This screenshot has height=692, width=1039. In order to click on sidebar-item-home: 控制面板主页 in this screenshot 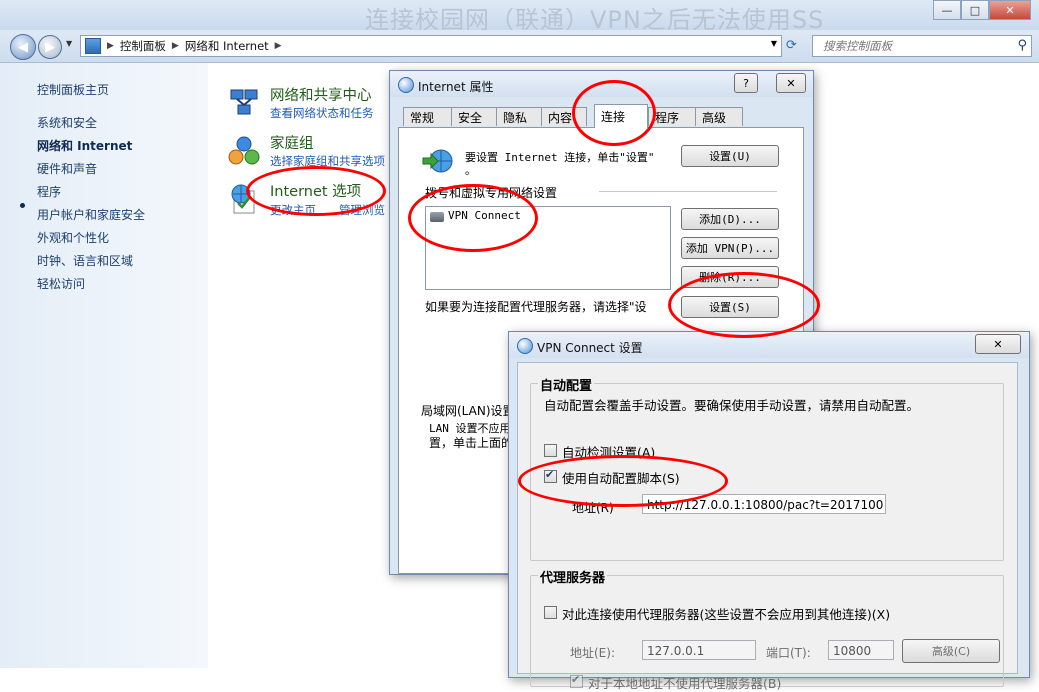, I will do `click(73, 89)`.